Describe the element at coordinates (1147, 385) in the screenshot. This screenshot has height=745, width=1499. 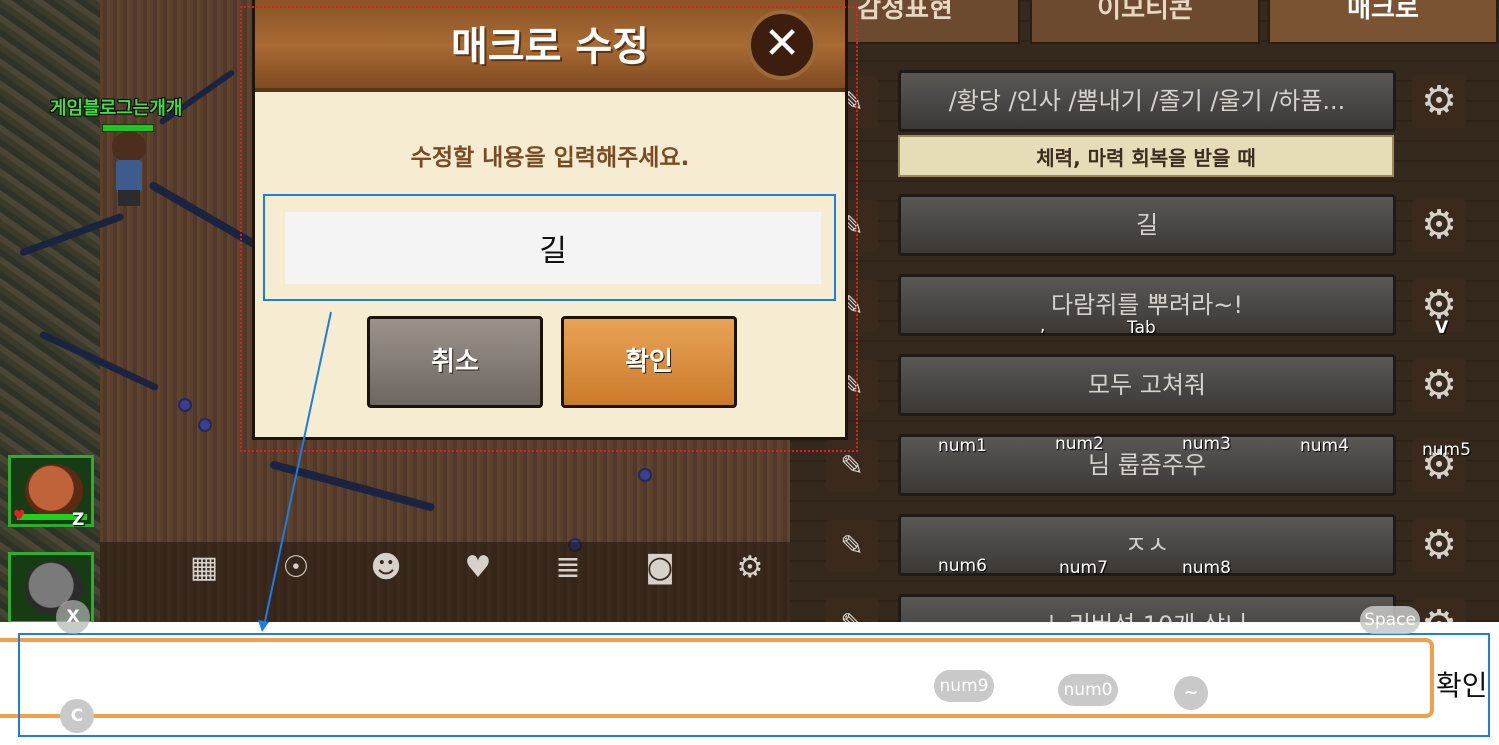
I see `macro-row-4: 모두 고쳐줘` at that location.